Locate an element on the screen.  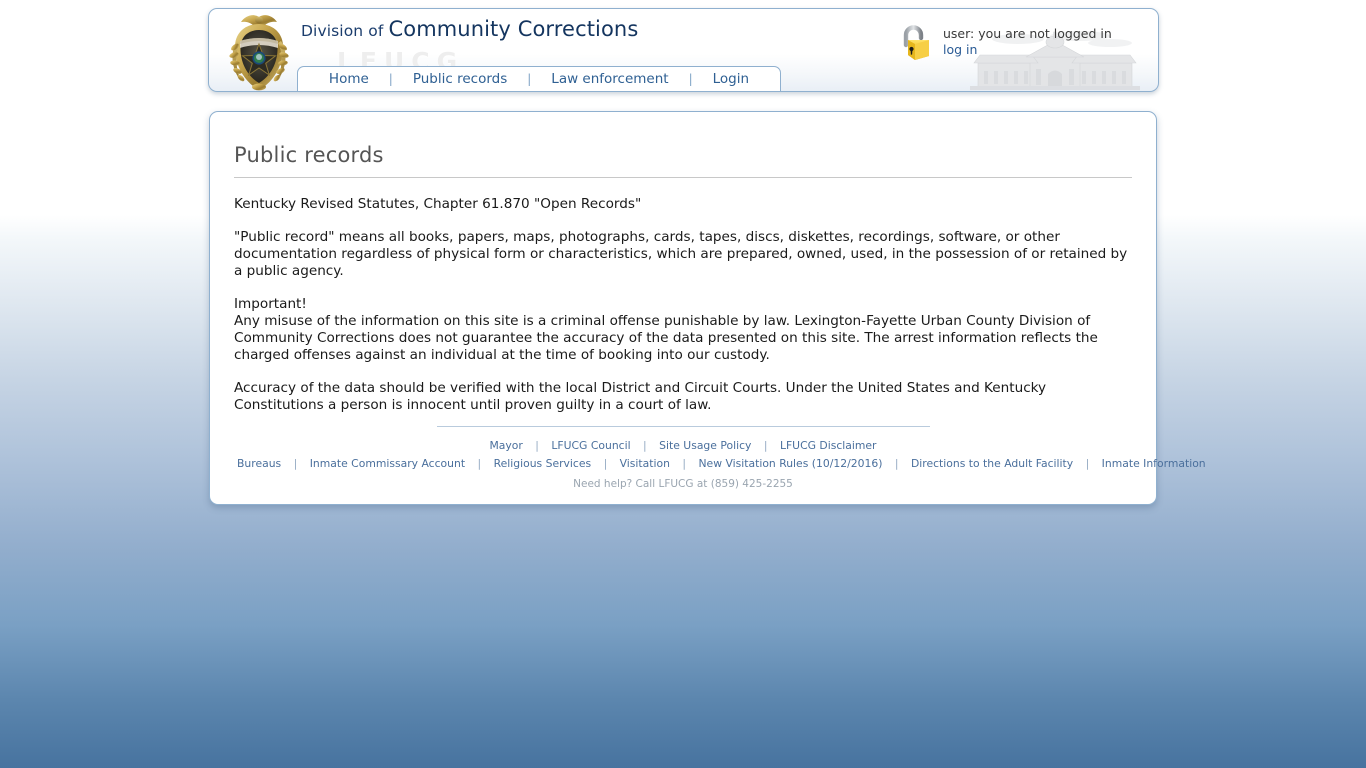
footer-link-mayor: Mayor is located at coordinates (505, 445).